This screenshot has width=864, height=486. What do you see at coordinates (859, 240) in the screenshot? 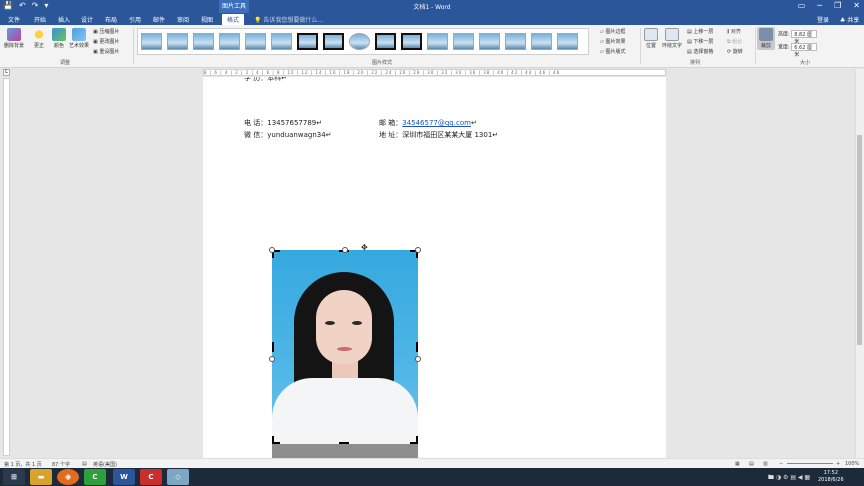
I see `scrollbar-thumb` at bounding box center [859, 240].